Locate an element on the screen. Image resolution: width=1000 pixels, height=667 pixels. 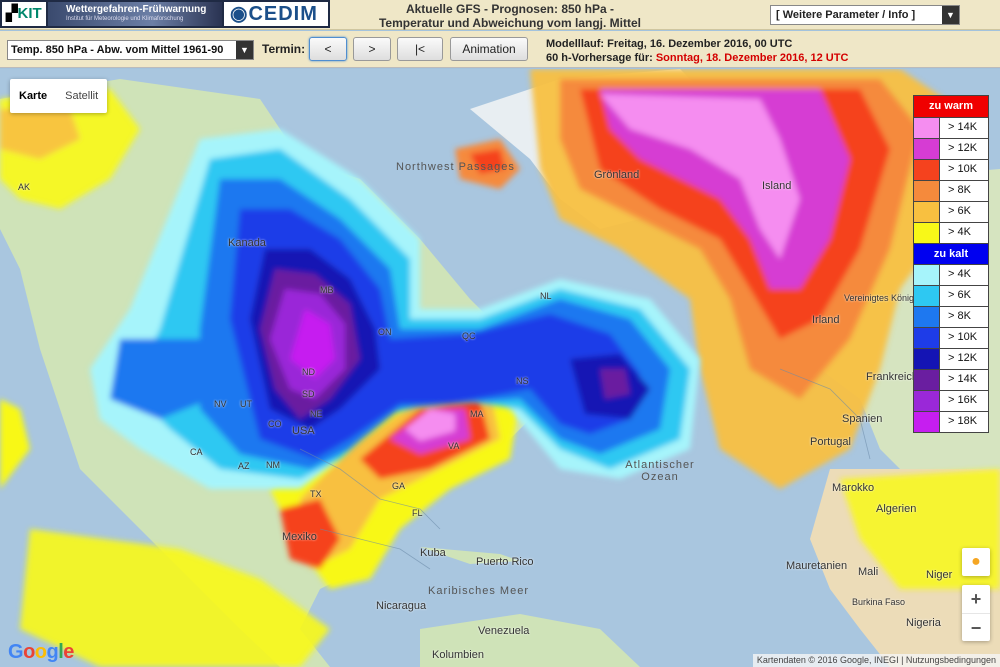
legend-row-cold-3: > 10K is located at coordinates (951, 337).